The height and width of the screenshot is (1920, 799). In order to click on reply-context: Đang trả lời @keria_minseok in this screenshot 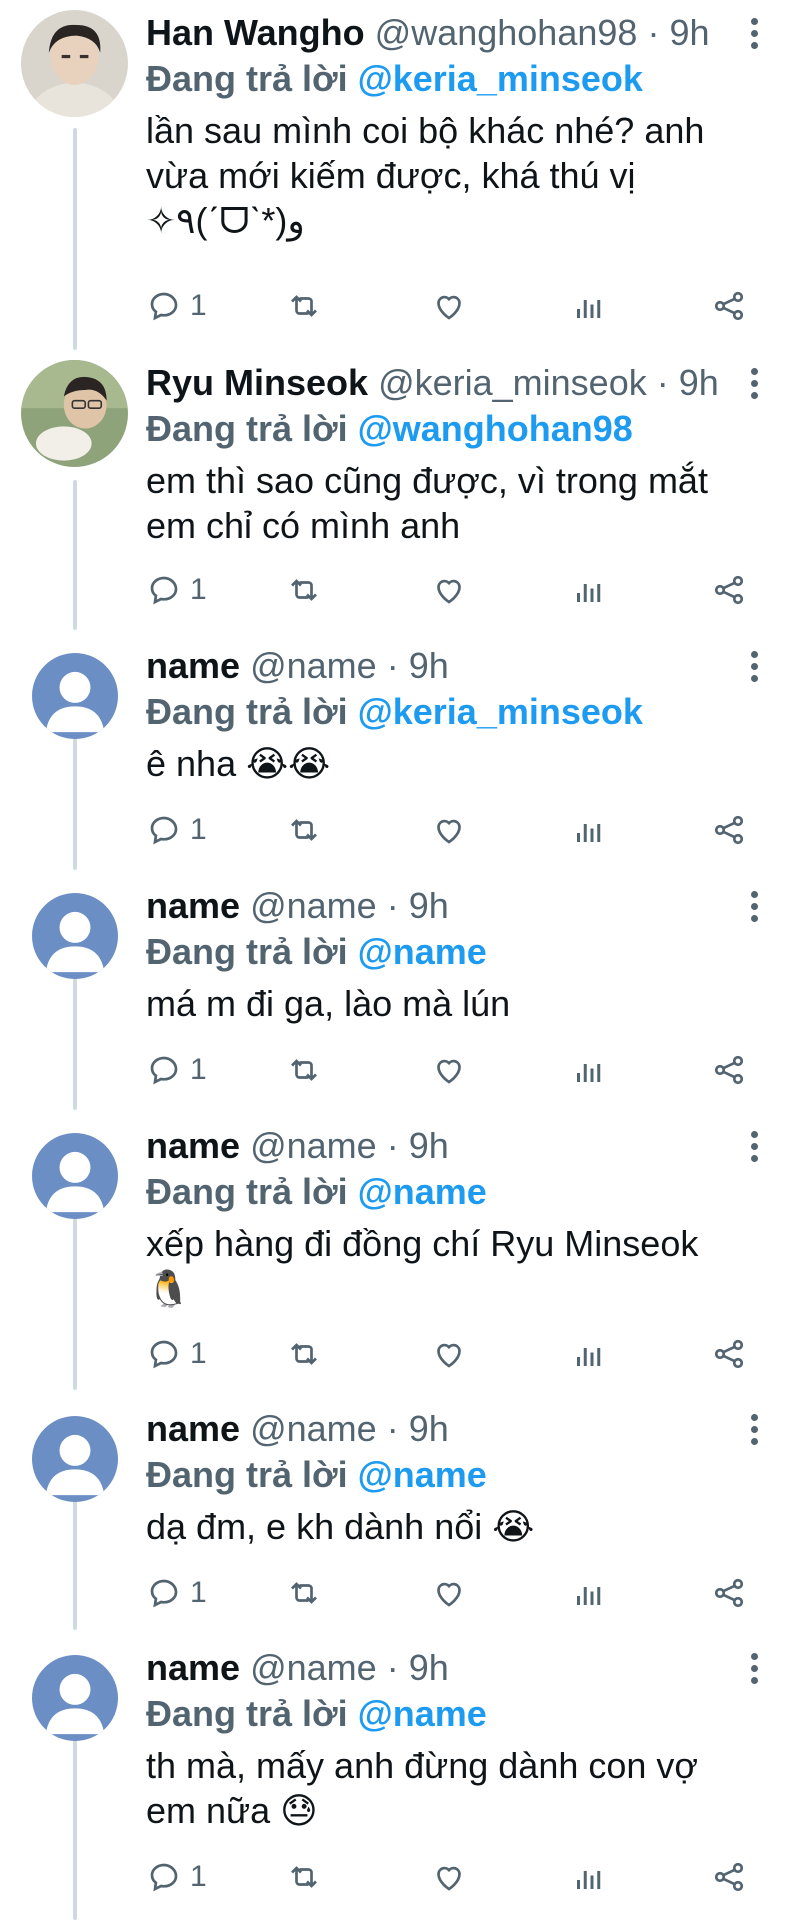, I will do `click(394, 78)`.